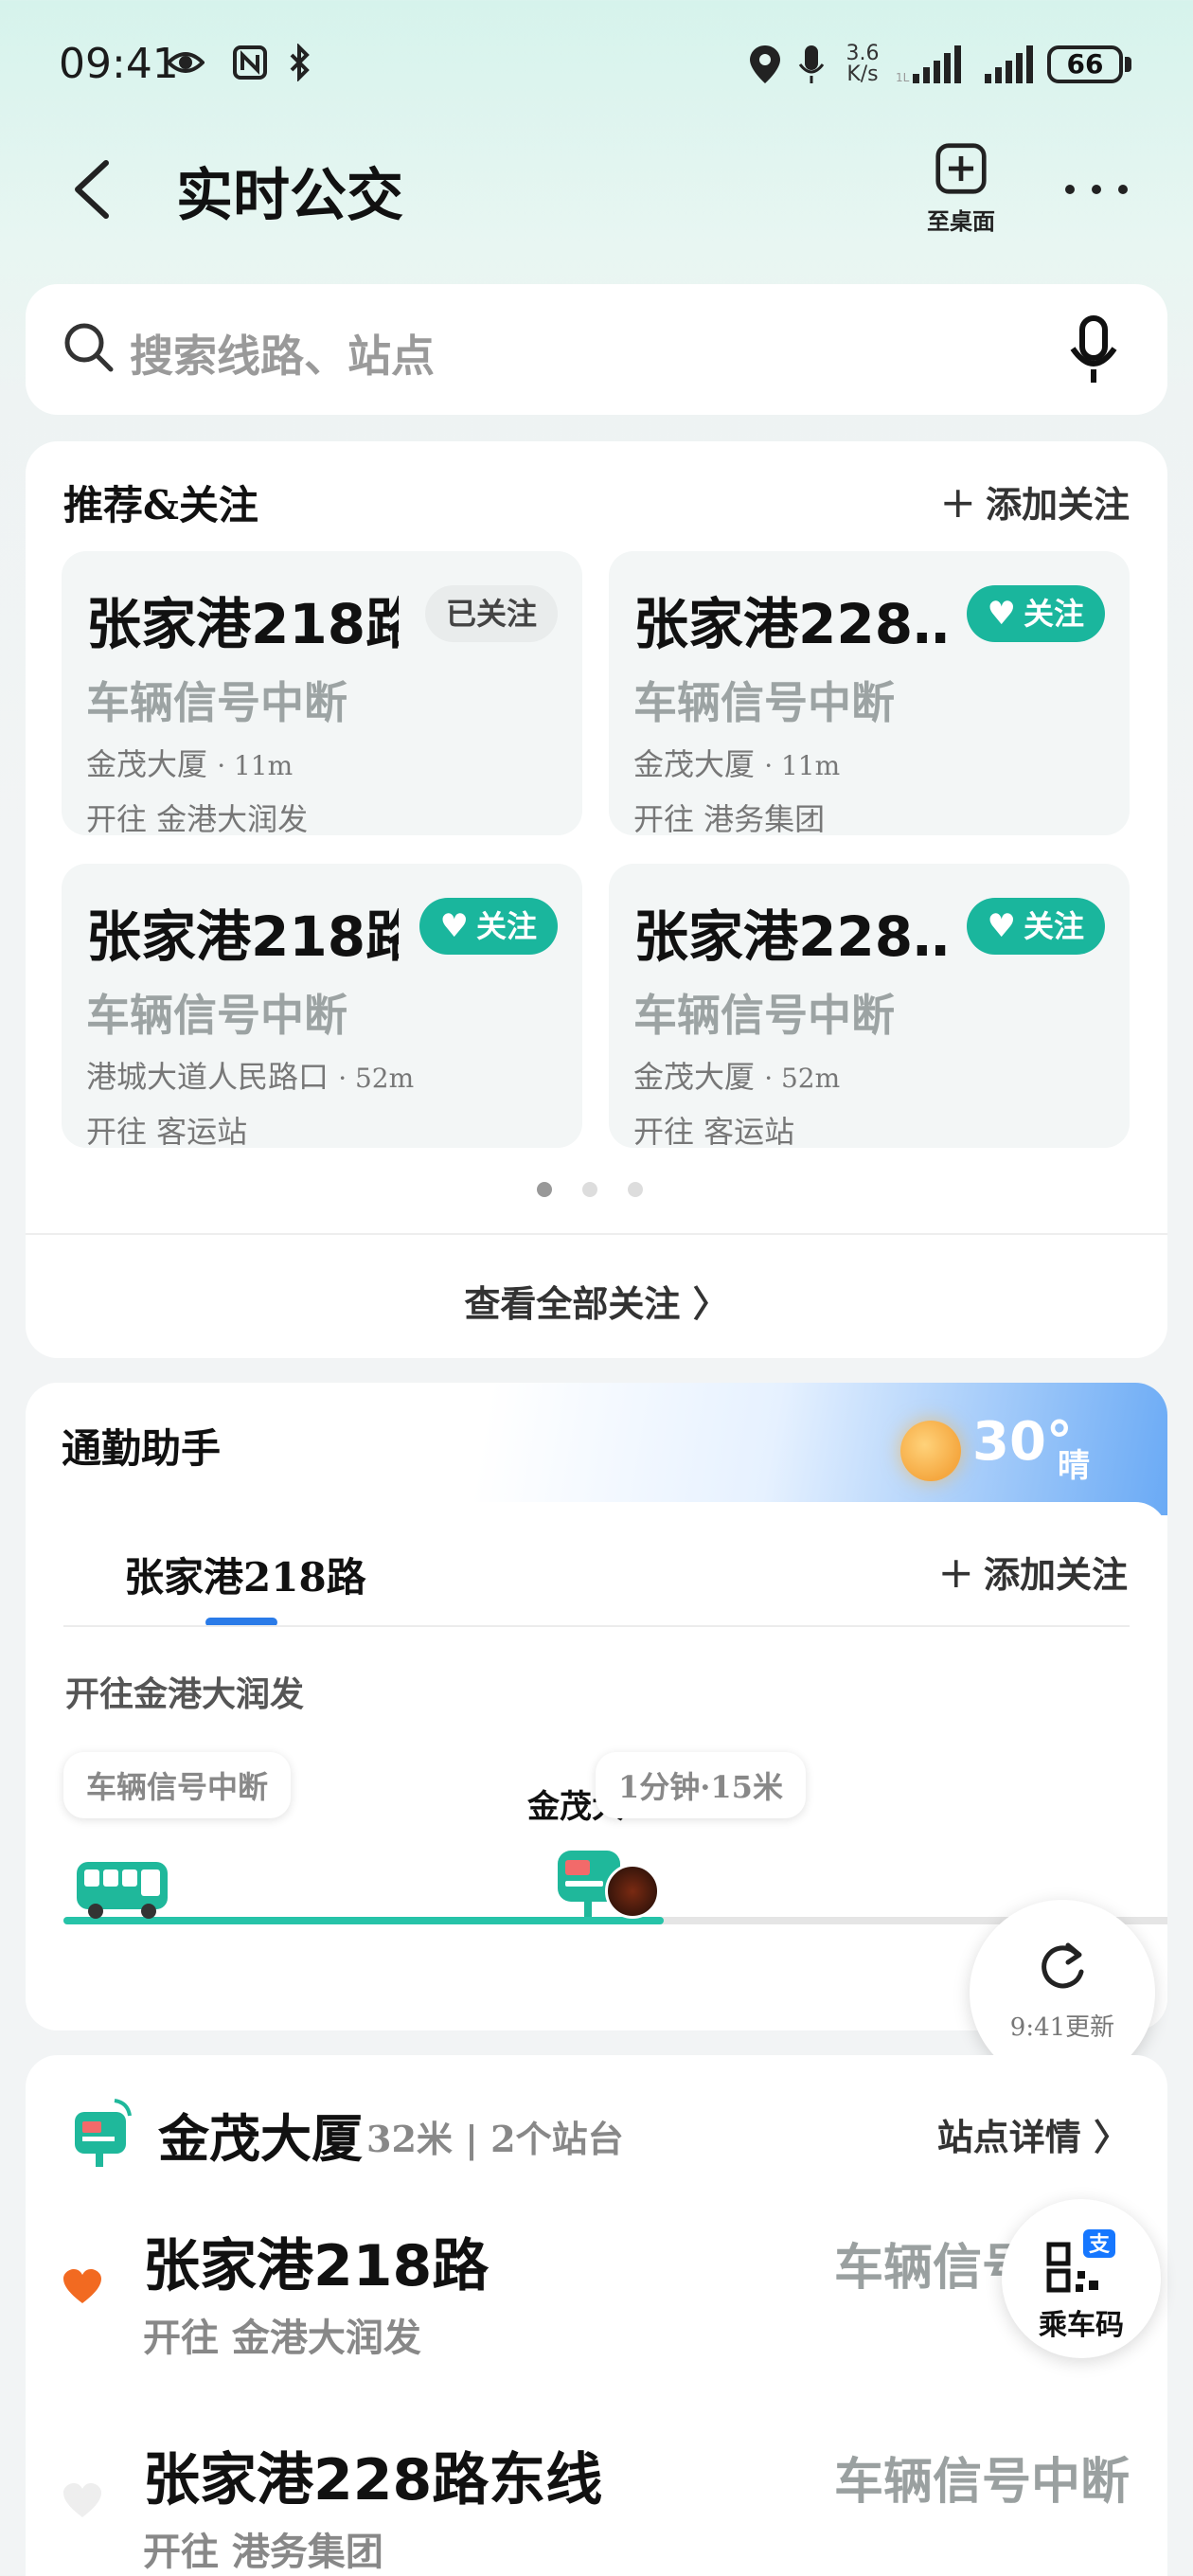  I want to click on station-detail-link: 站点详情 〉, so click(1033, 2134).